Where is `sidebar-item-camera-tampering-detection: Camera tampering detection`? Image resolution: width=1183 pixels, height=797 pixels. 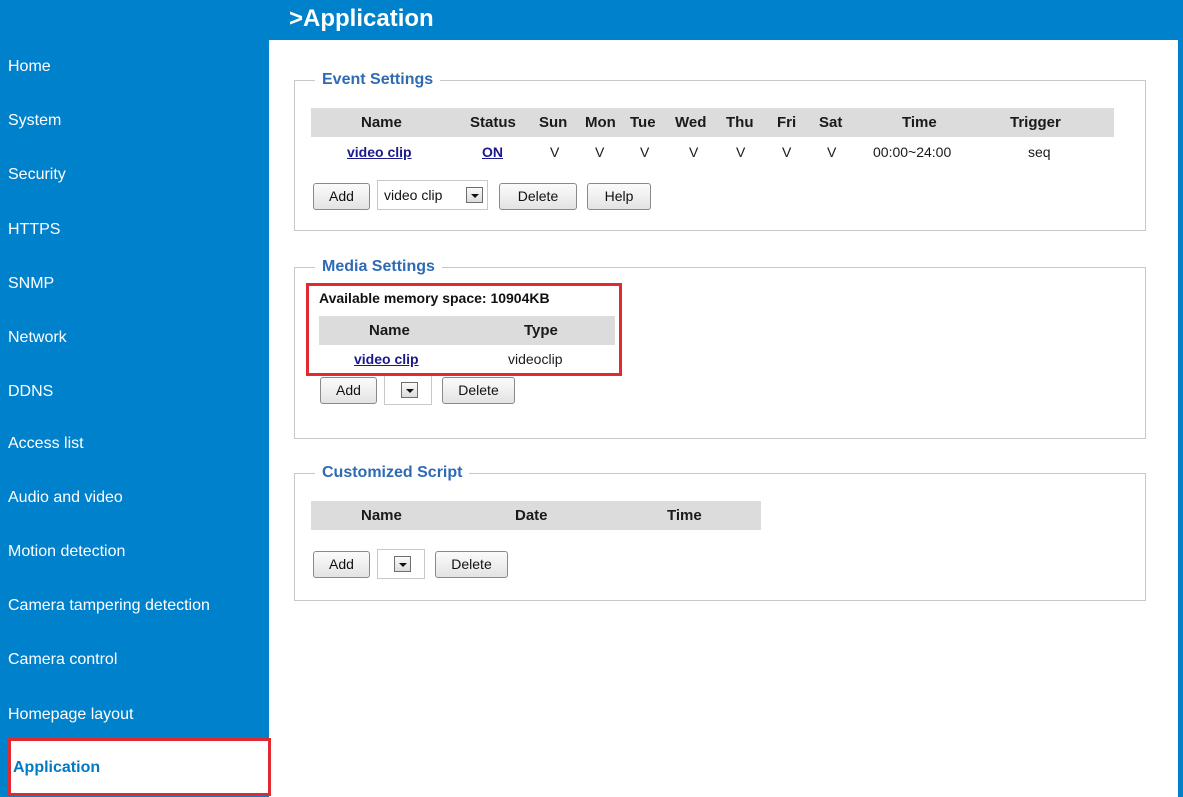 sidebar-item-camera-tampering-detection: Camera tampering detection is located at coordinates (138, 606).